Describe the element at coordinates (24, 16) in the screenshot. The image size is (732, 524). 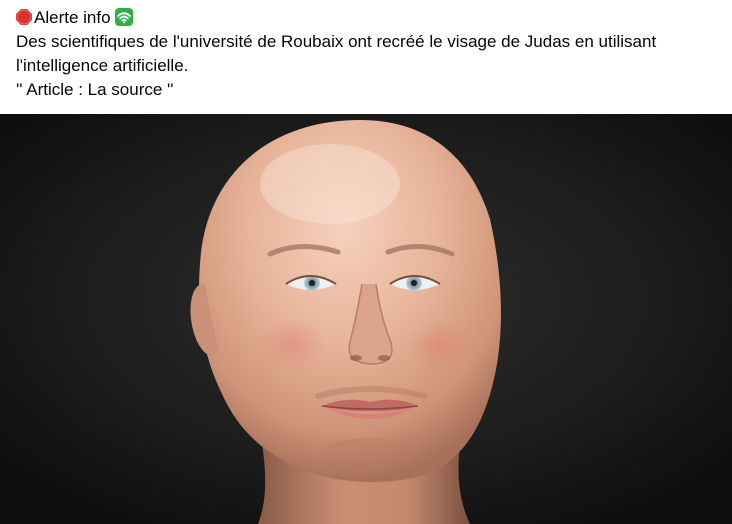
I see `stop-sign-icon` at that location.